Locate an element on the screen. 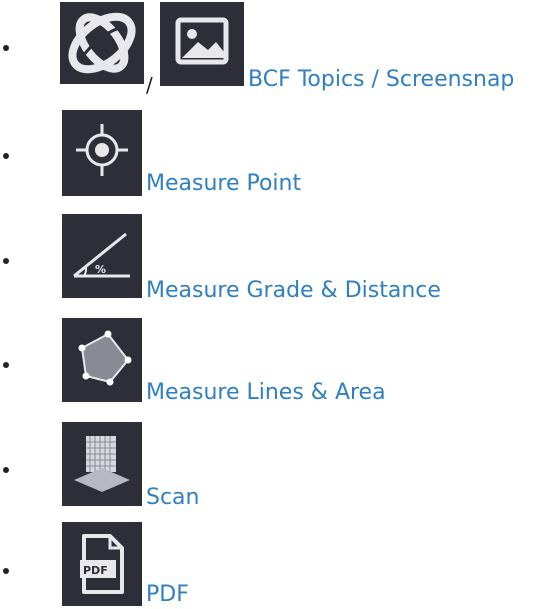 The height and width of the screenshot is (609, 539). measure-point-link: Measure Point is located at coordinates (223, 184).